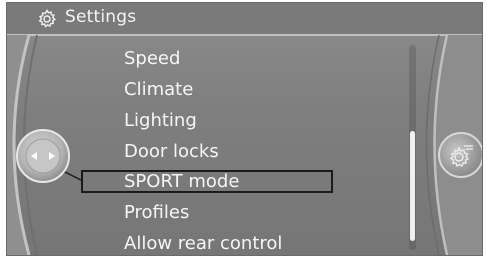  I want to click on page-title: Settings, so click(101, 17).